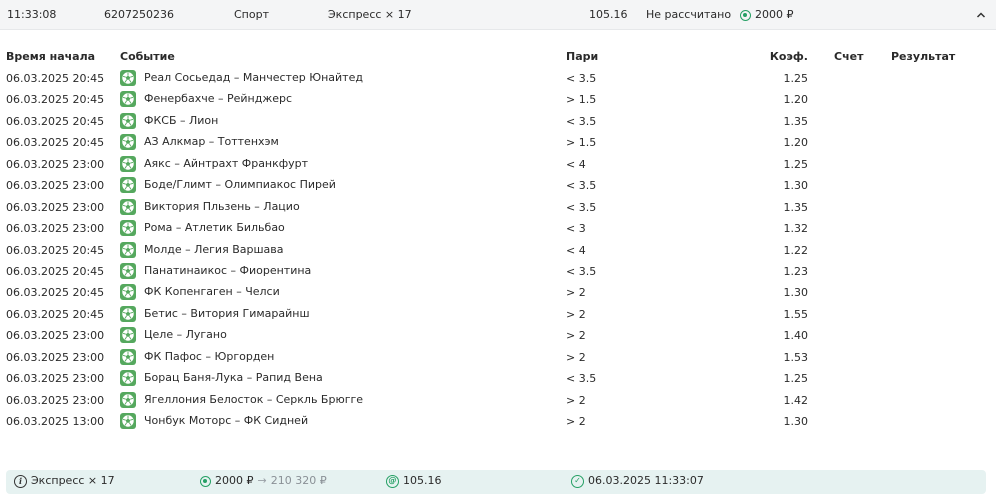 The image size is (996, 494). I want to click on row-event: Целе – Лугано, so click(173, 335).